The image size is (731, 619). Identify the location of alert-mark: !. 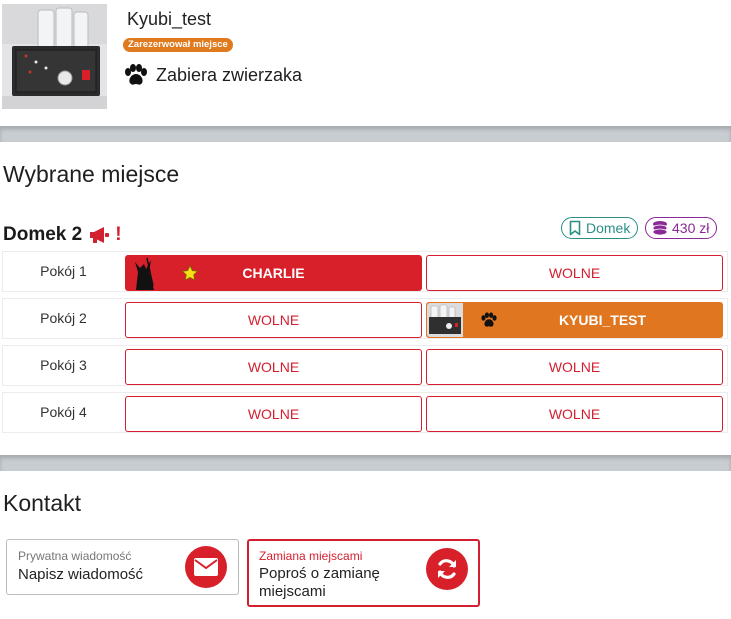
(118, 234).